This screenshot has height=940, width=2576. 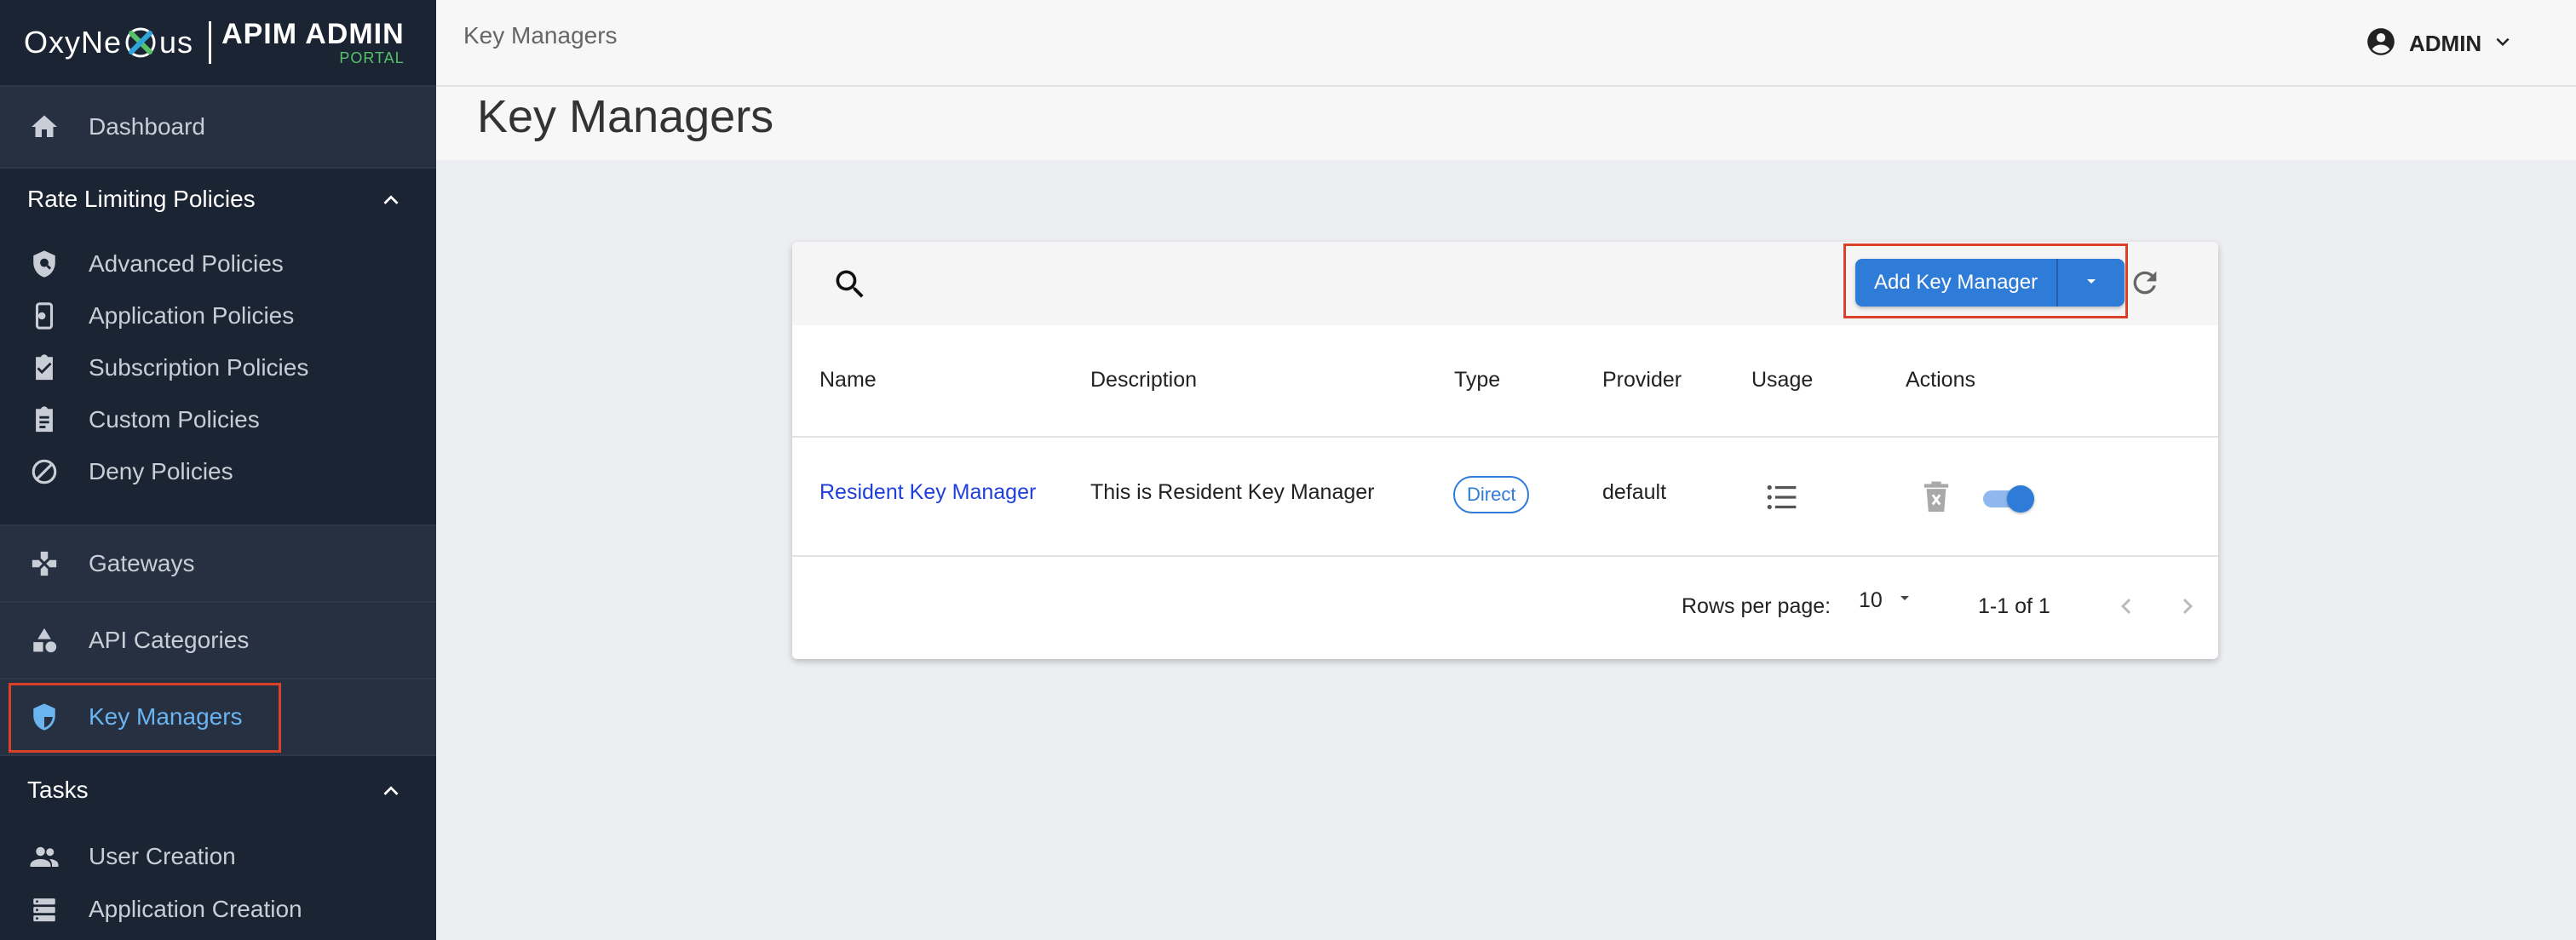 I want to click on caret-down-icon, so click(x=1905, y=601).